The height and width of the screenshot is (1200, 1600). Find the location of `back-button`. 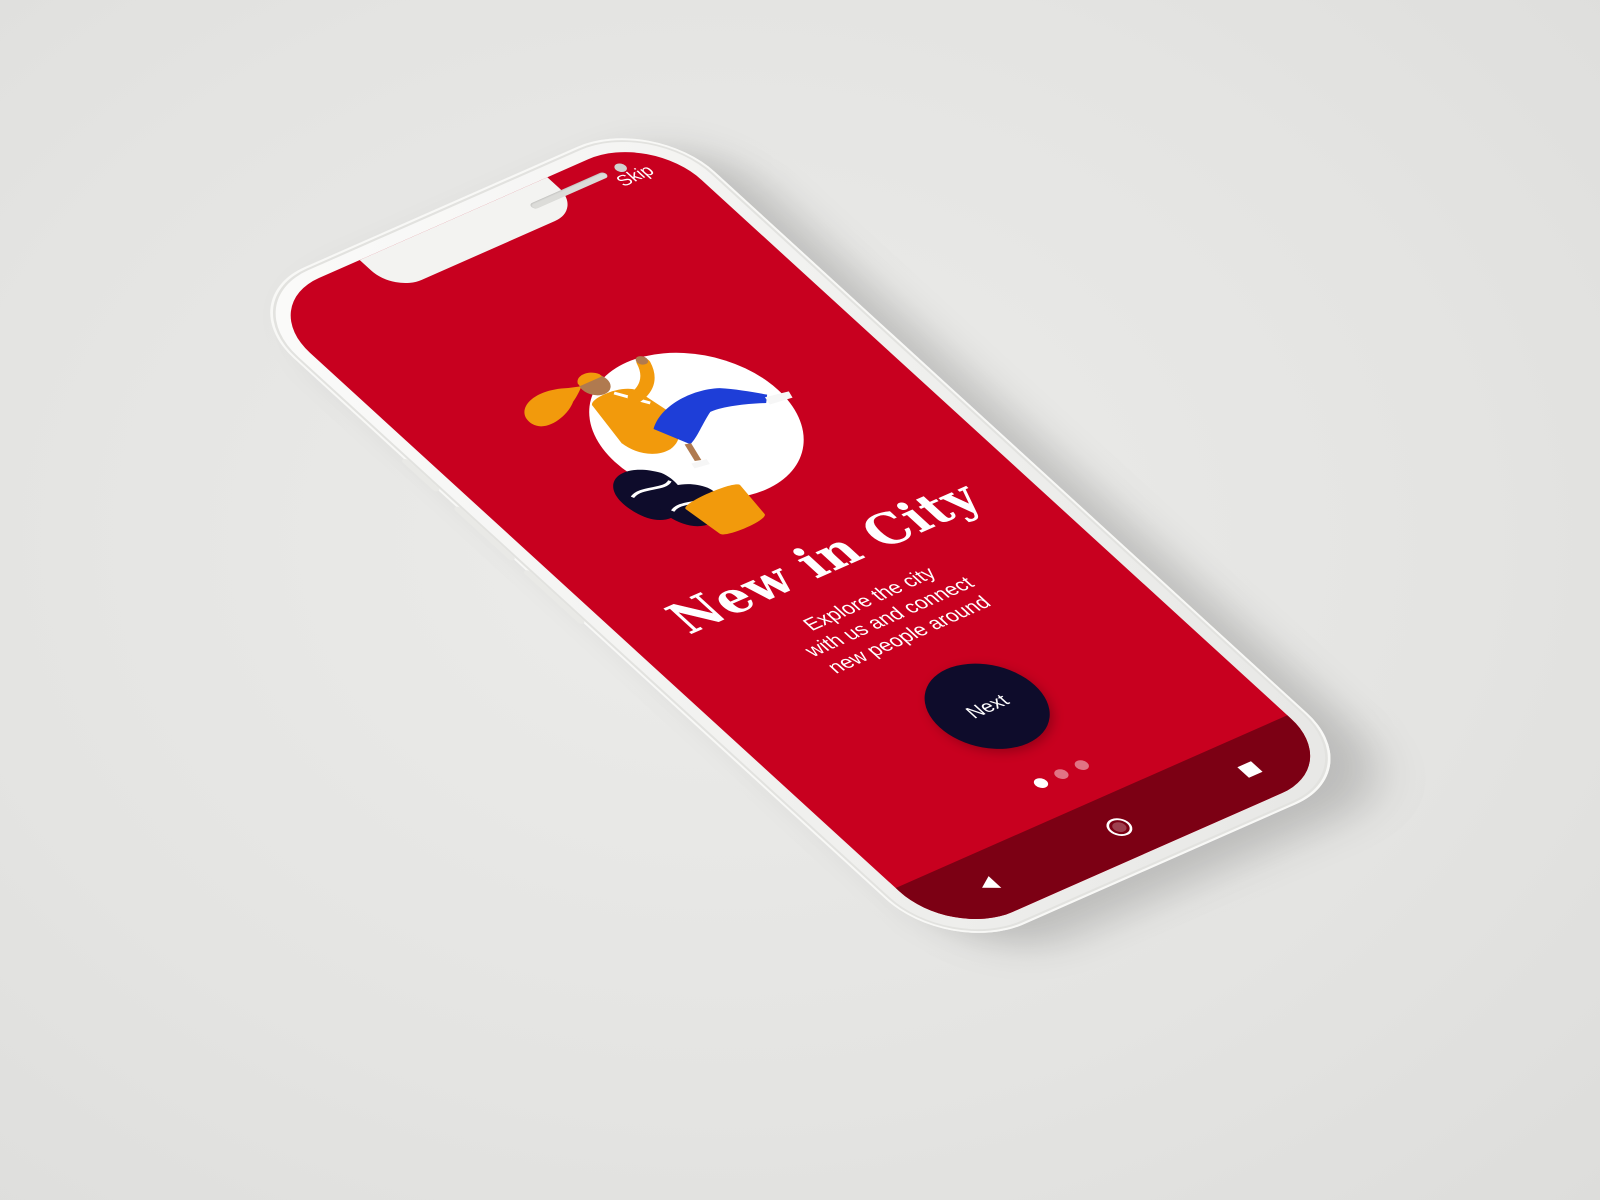

back-button is located at coordinates (989, 885).